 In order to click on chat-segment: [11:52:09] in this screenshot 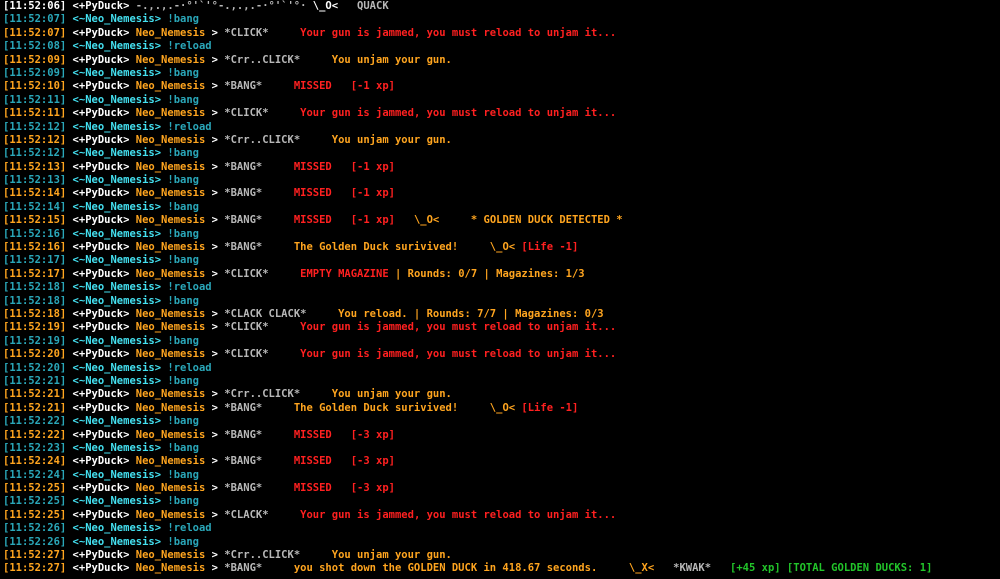, I will do `click(38, 59)`.